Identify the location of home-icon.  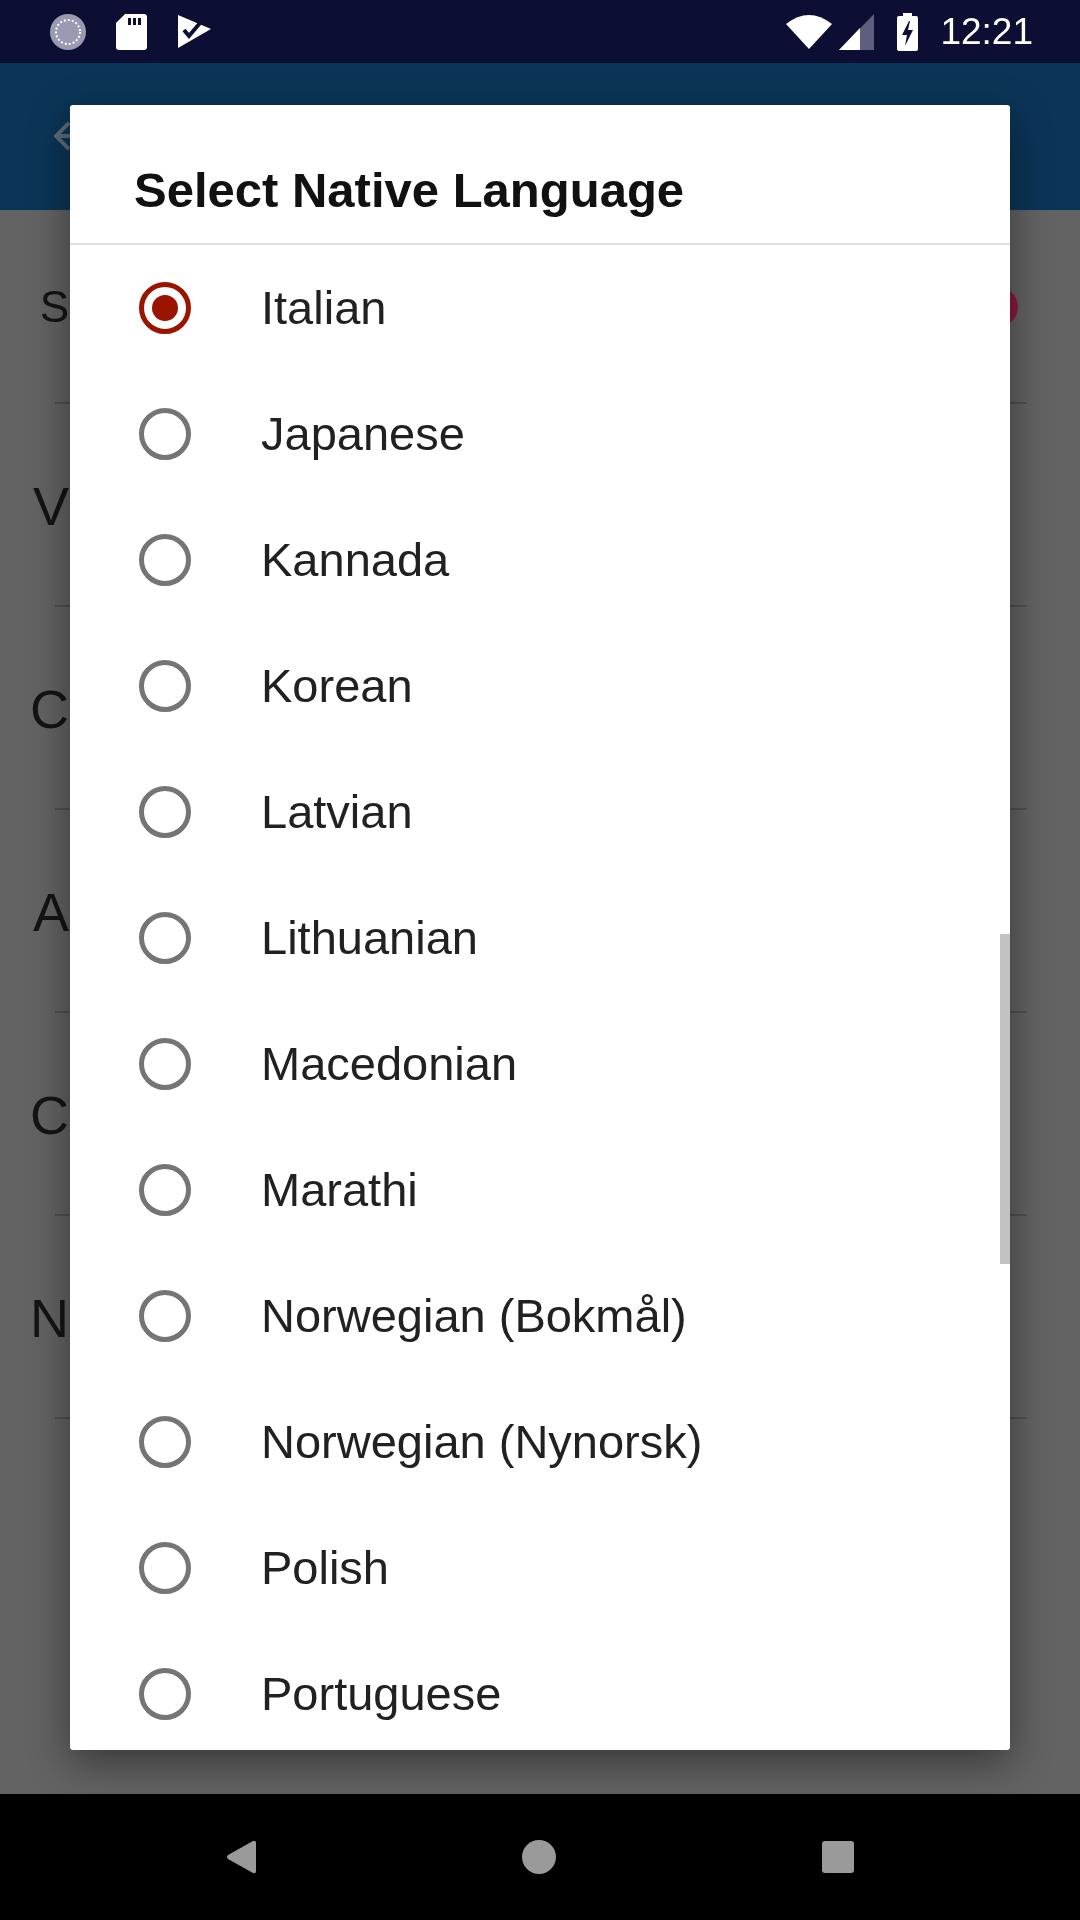
(539, 1857).